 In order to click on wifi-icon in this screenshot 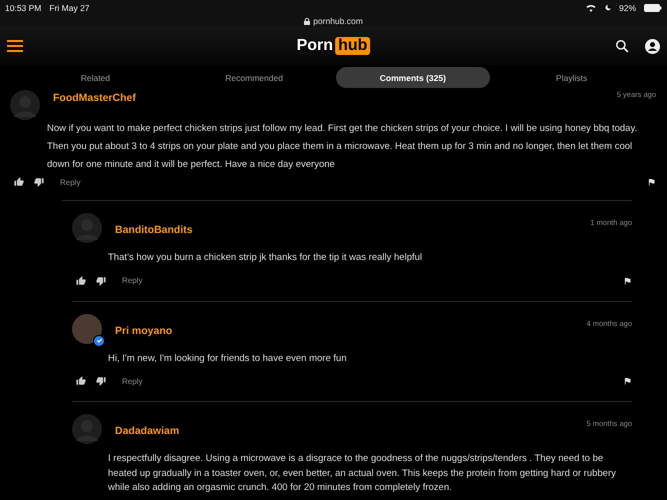, I will do `click(591, 8)`.